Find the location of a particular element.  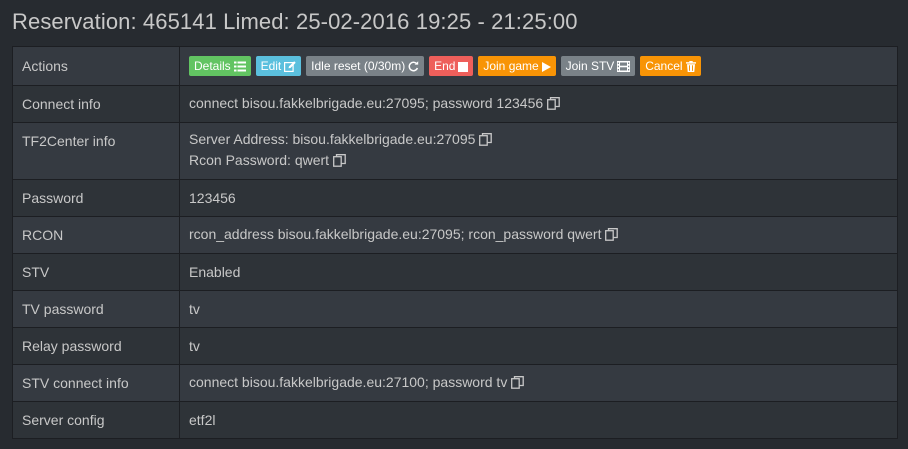

table-row-relay-password: Relay password tv is located at coordinates (455, 346).